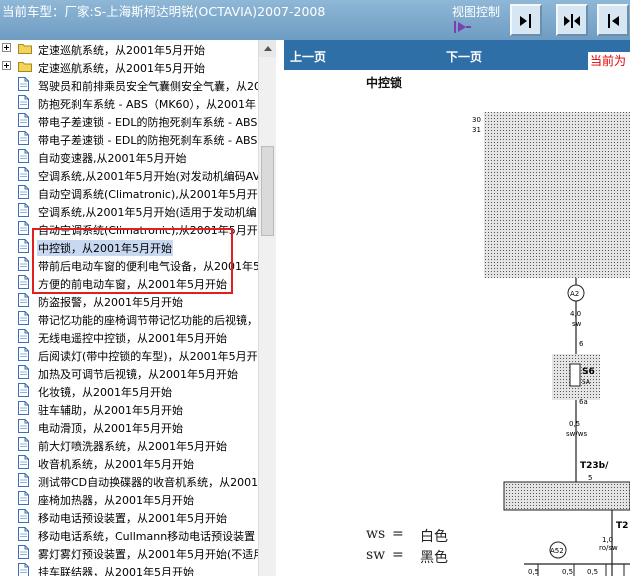 The image size is (630, 576). What do you see at coordinates (594, 466) in the screenshot?
I see `svg-text: T23b/` at bounding box center [594, 466].